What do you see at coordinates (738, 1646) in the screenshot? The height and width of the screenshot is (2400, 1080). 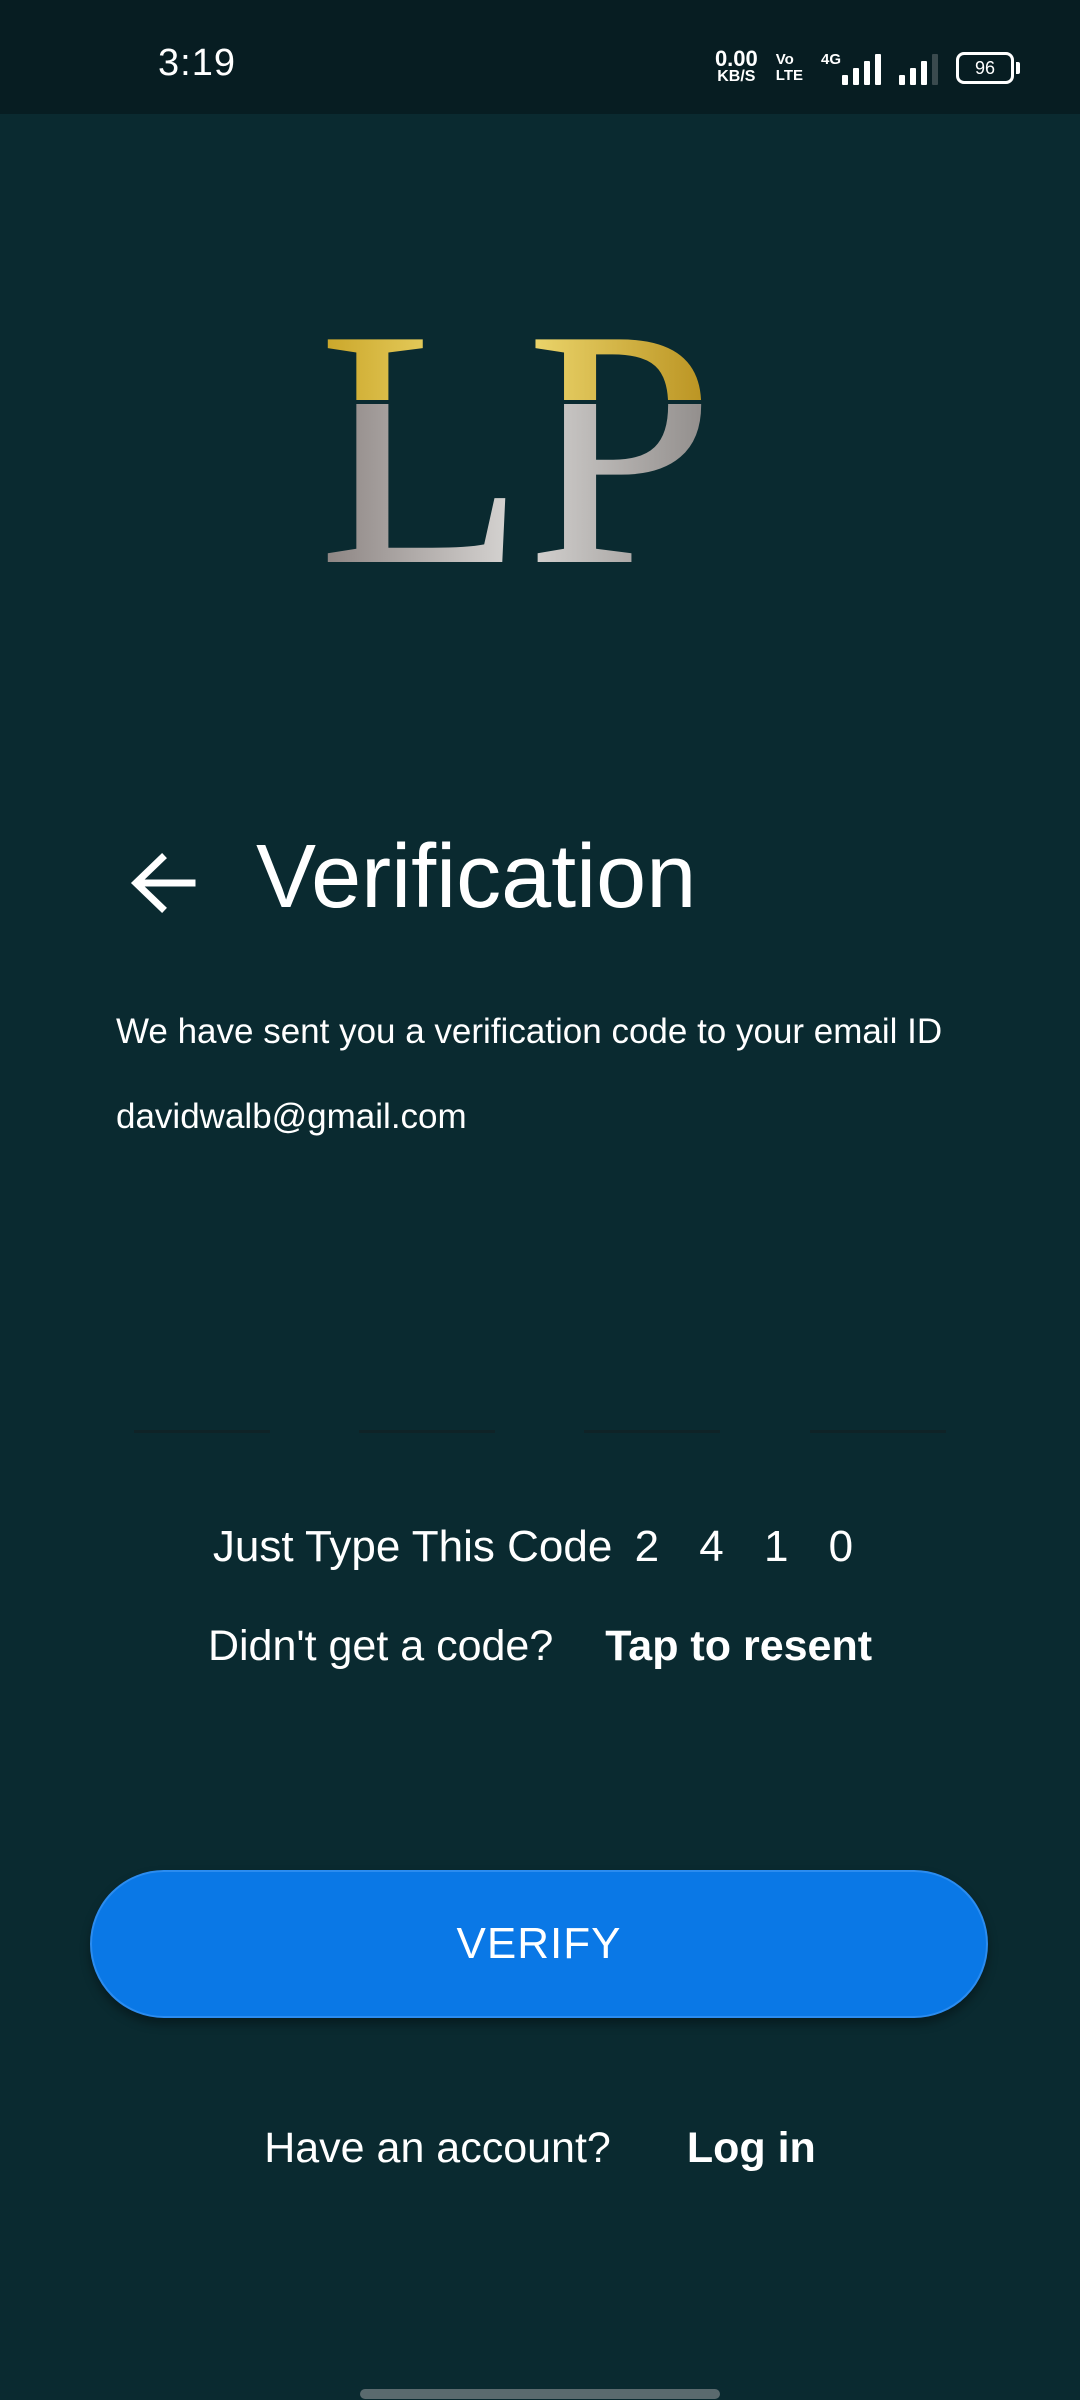 I see `resend-link: Tap to resent` at bounding box center [738, 1646].